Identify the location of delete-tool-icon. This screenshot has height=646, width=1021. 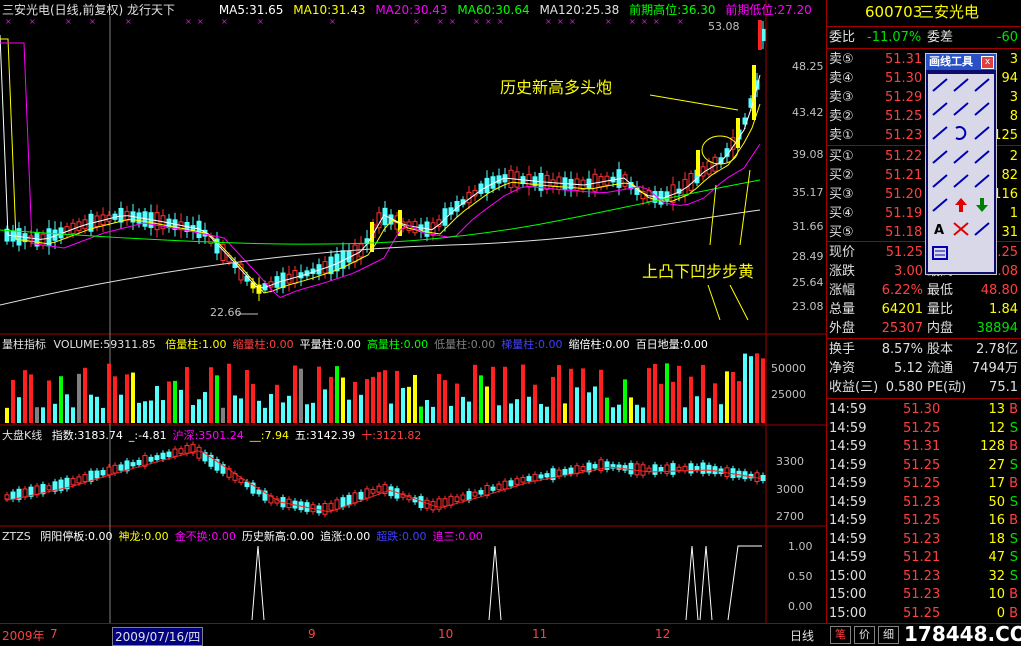
(961, 229).